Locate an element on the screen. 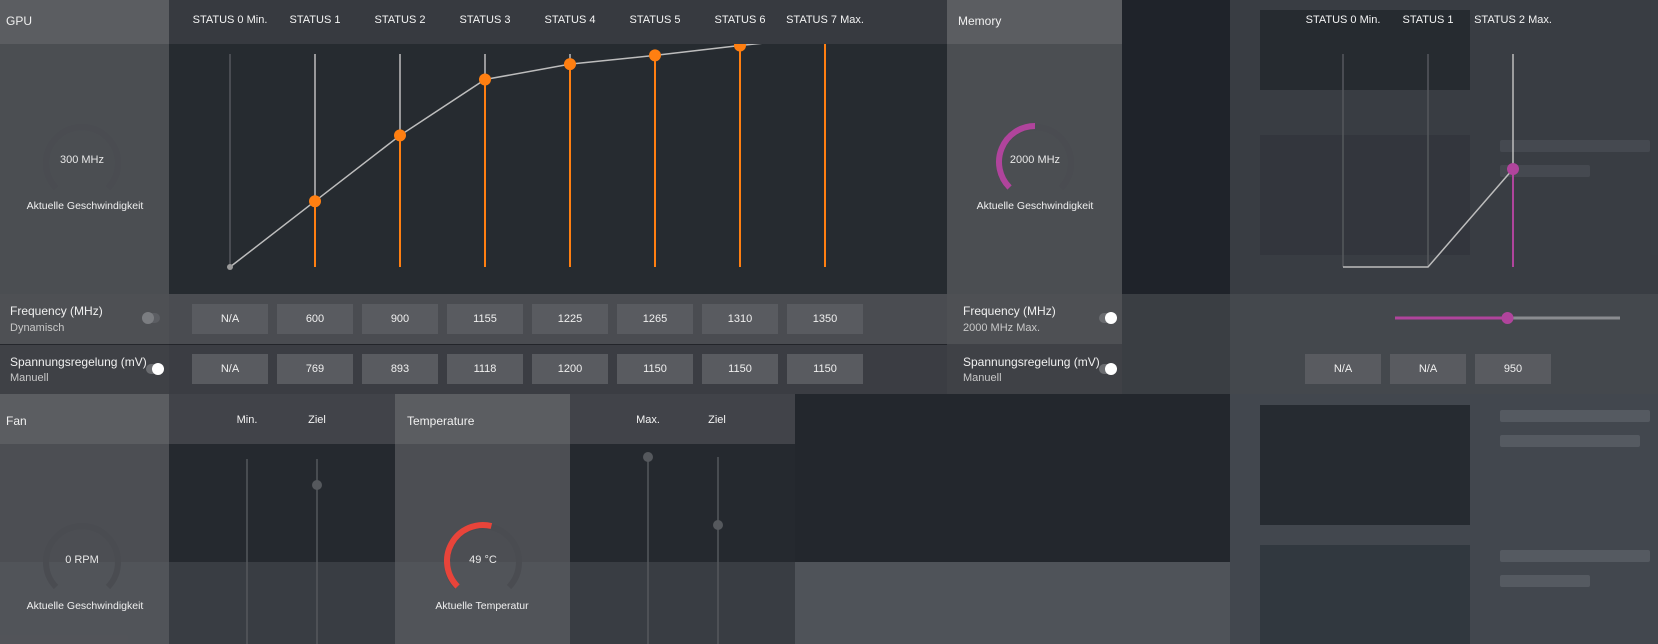 The width and height of the screenshot is (1658, 644). memory-voltage-input-0: N/A is located at coordinates (1343, 369).